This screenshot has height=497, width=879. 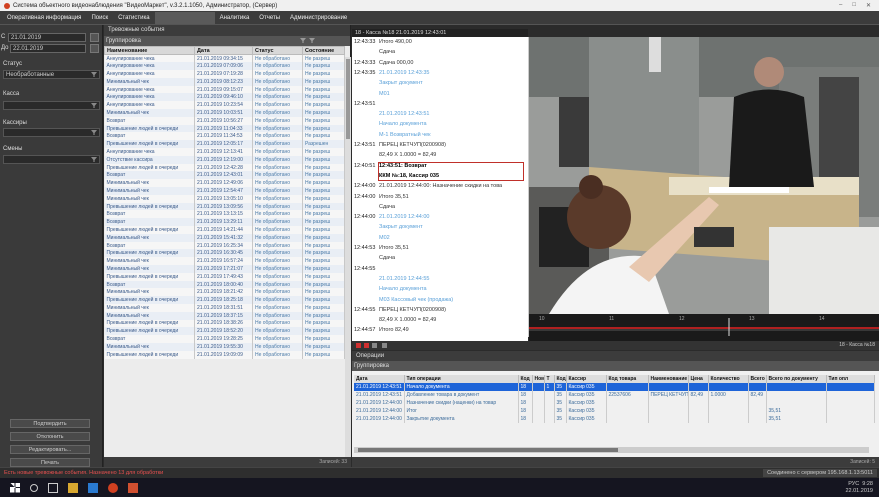 I want to click on cash-select, so click(x=51, y=105).